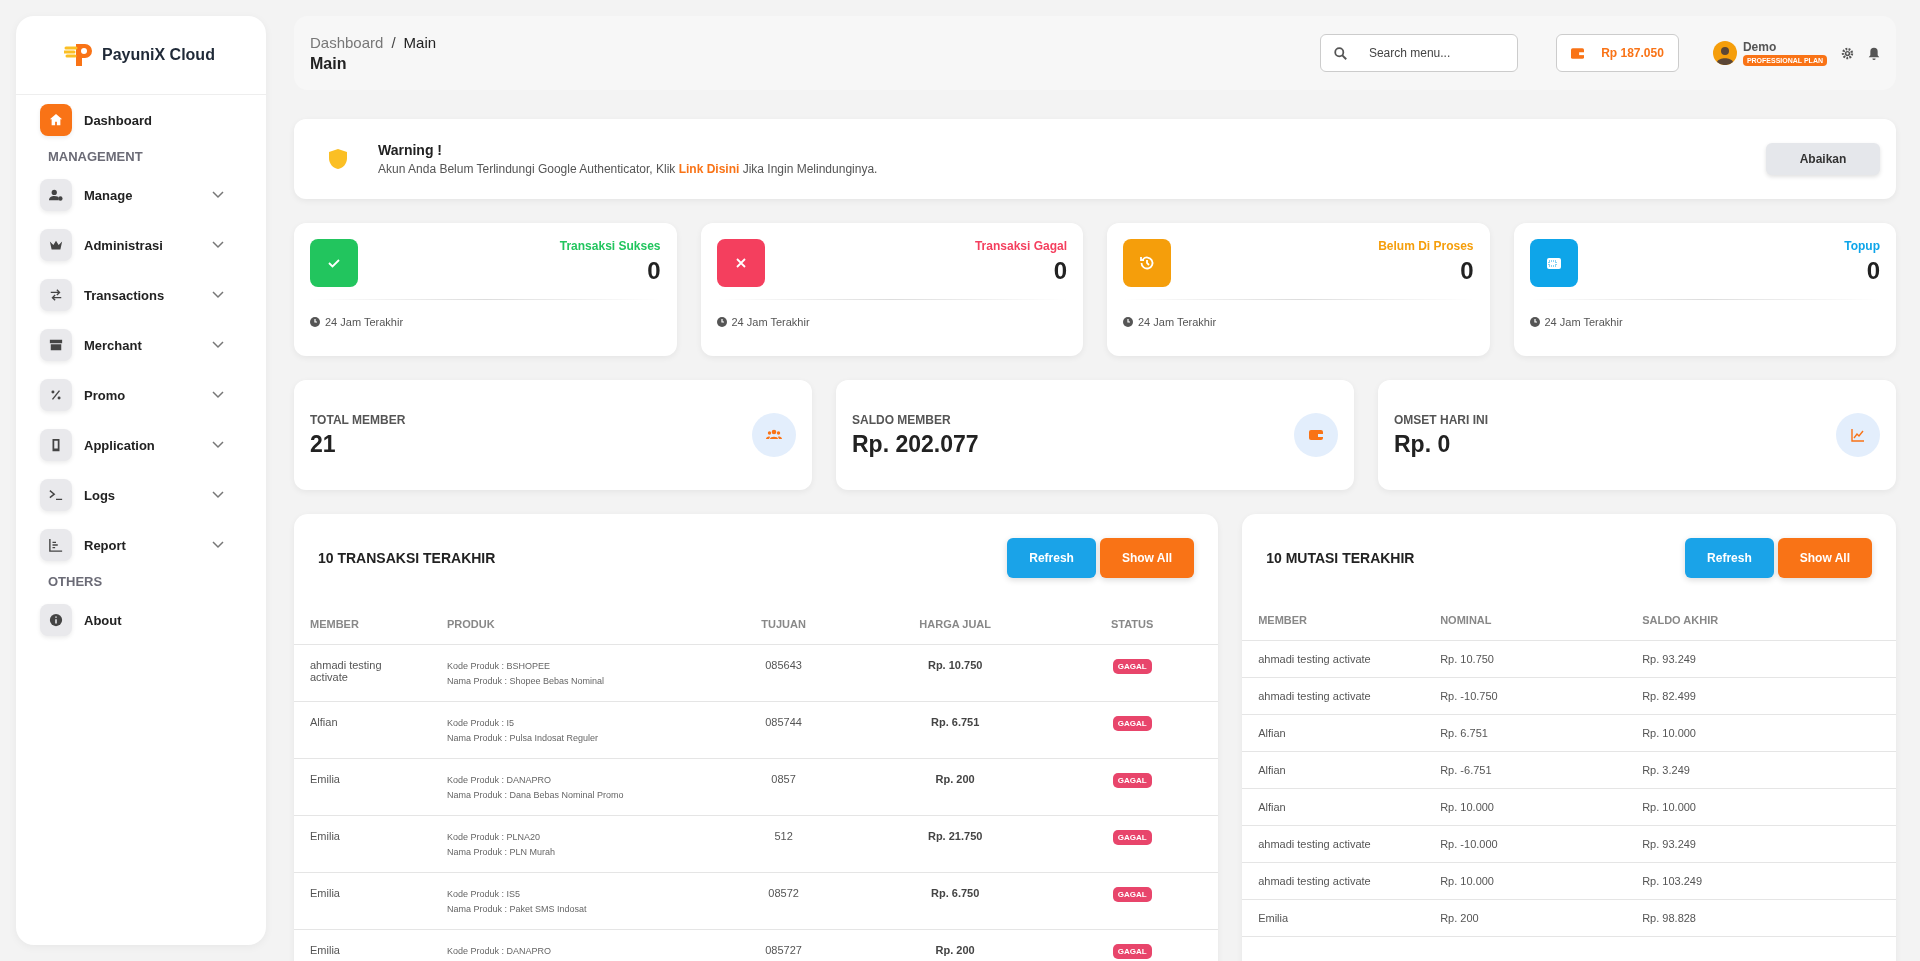 The image size is (1920, 961). I want to click on table-cell: Rp. -10.000, so click(1469, 844).